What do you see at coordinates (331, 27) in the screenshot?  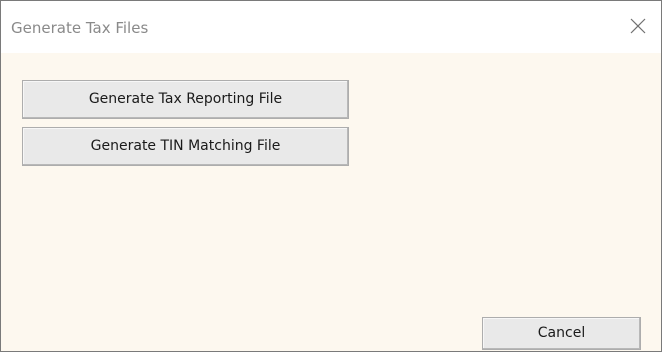 I see `title-bar: Generate Tax Files` at bounding box center [331, 27].